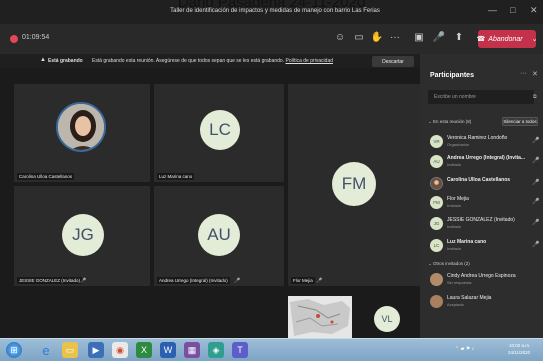  What do you see at coordinates (467, 242) in the screenshot?
I see `participant-name: Luz Marina cano` at bounding box center [467, 242].